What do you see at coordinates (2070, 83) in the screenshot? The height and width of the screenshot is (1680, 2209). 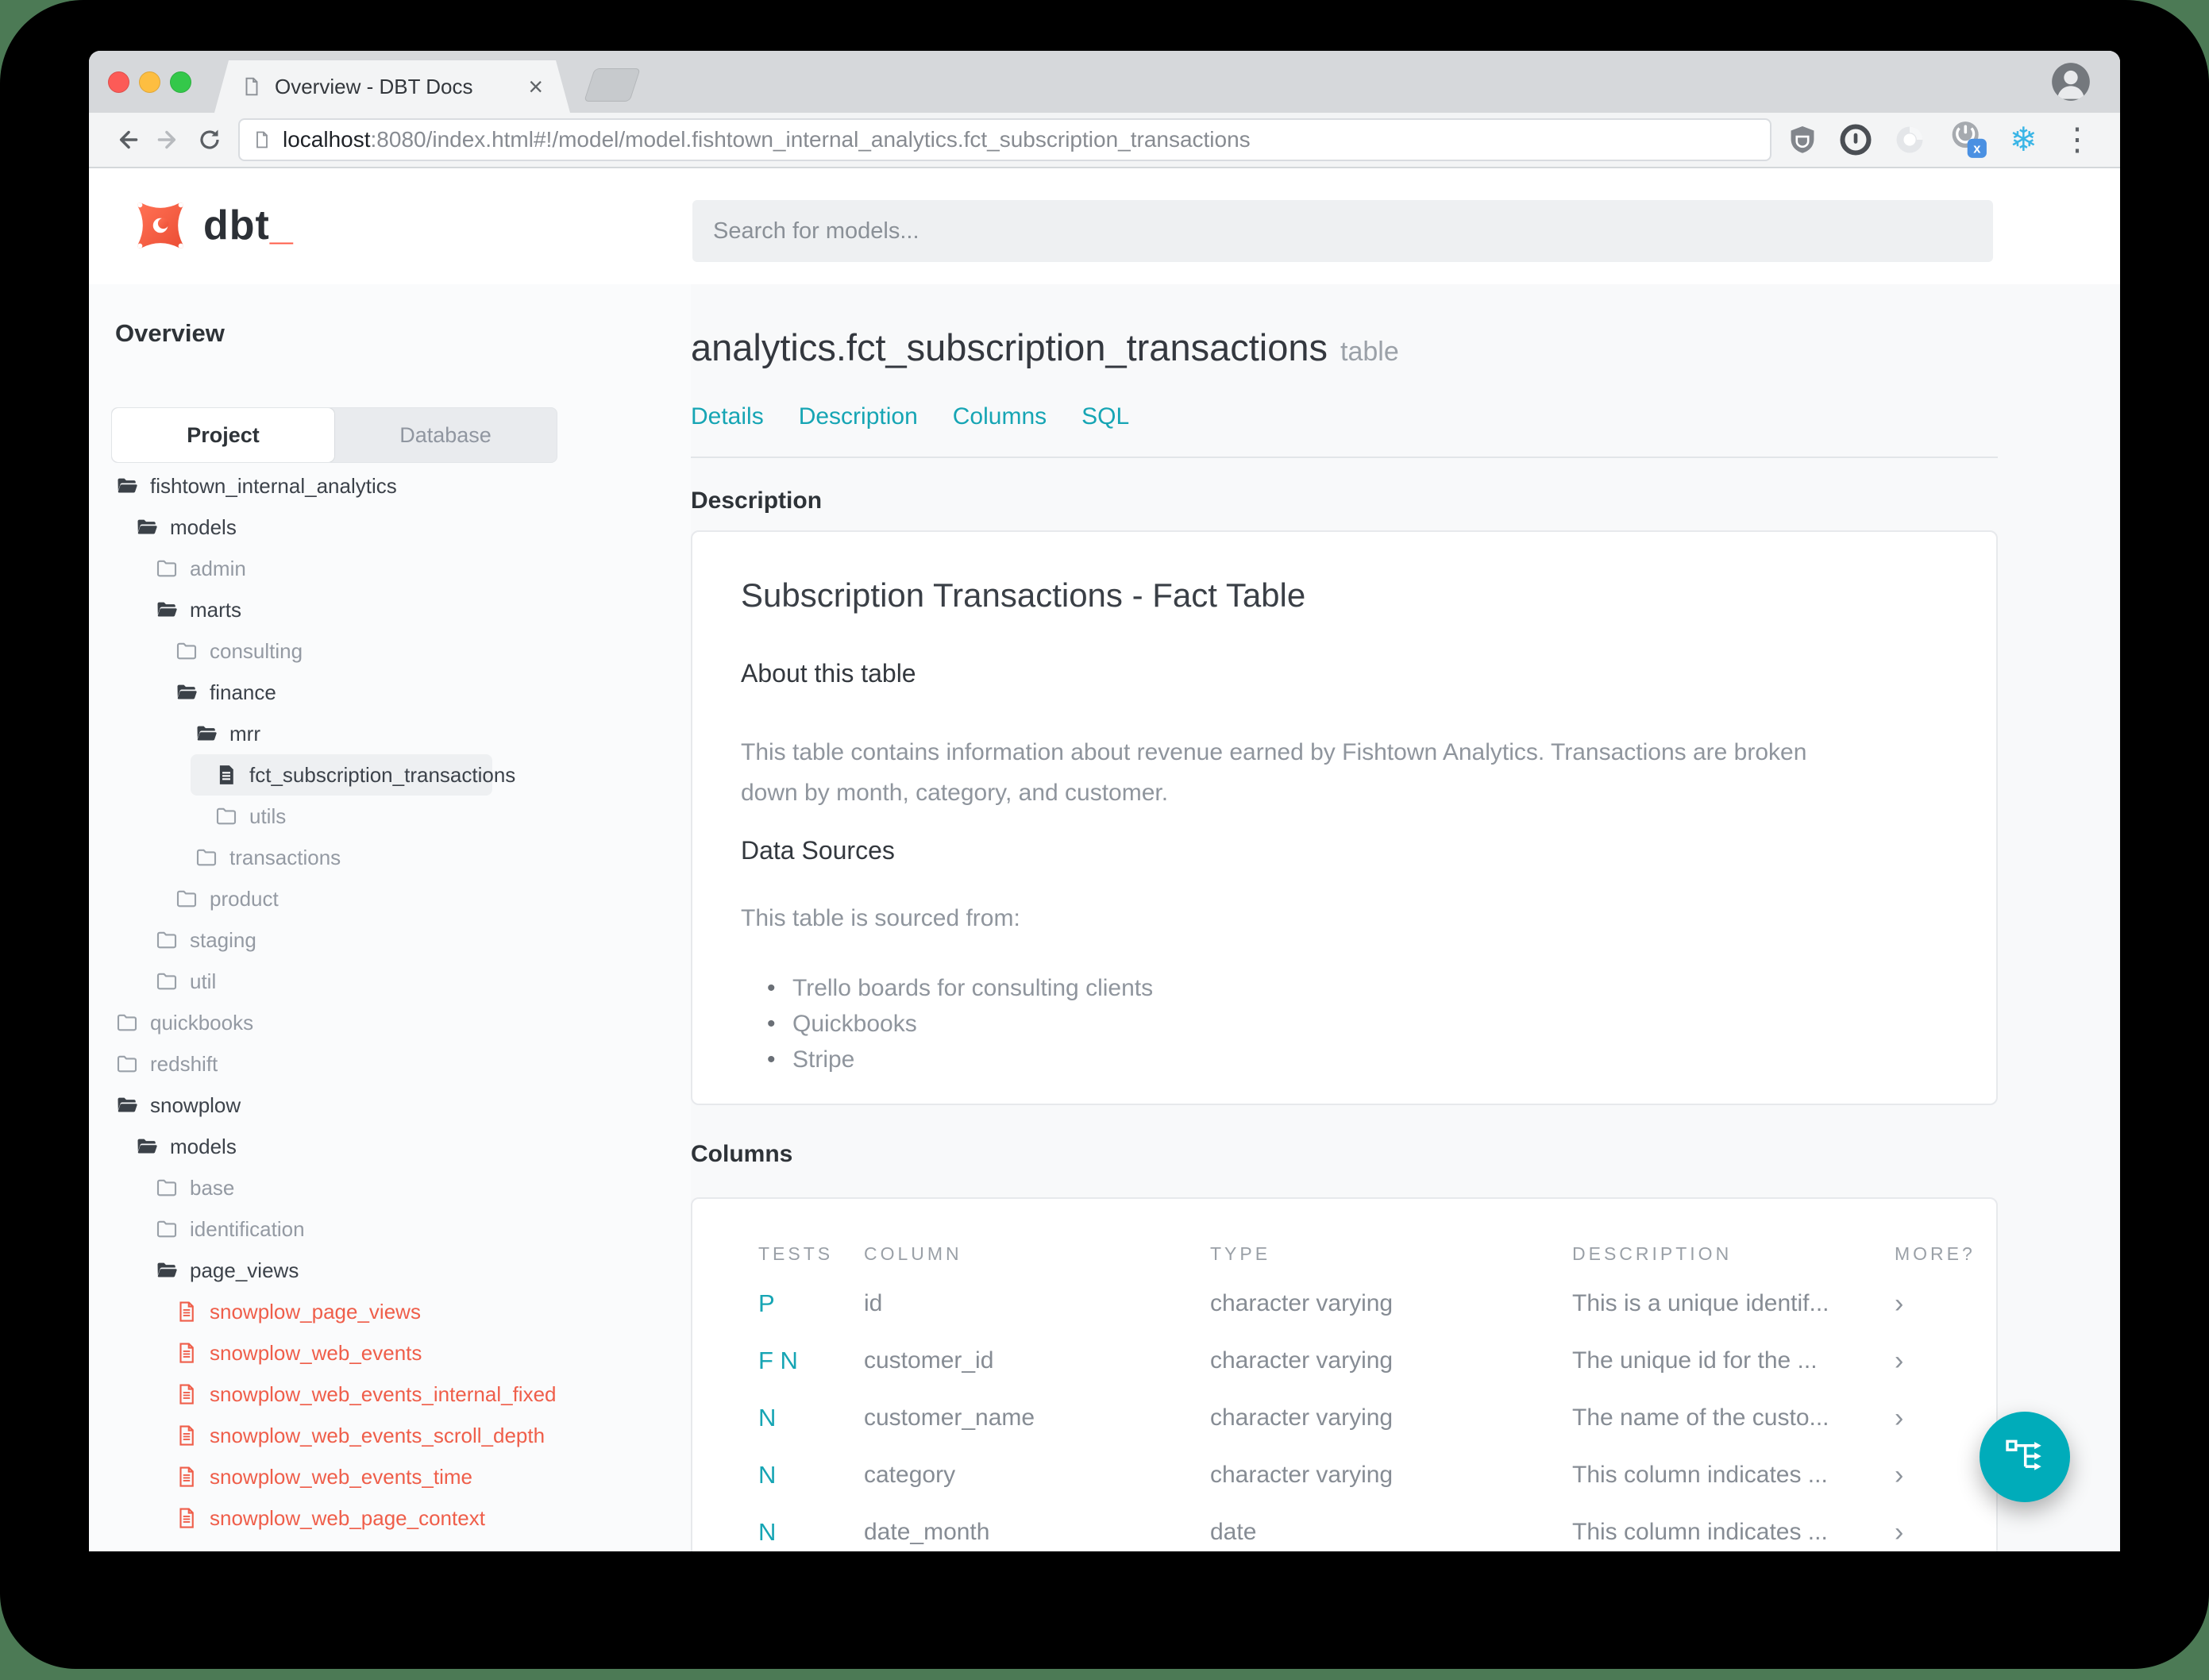 I see `browser-profile-avatar` at bounding box center [2070, 83].